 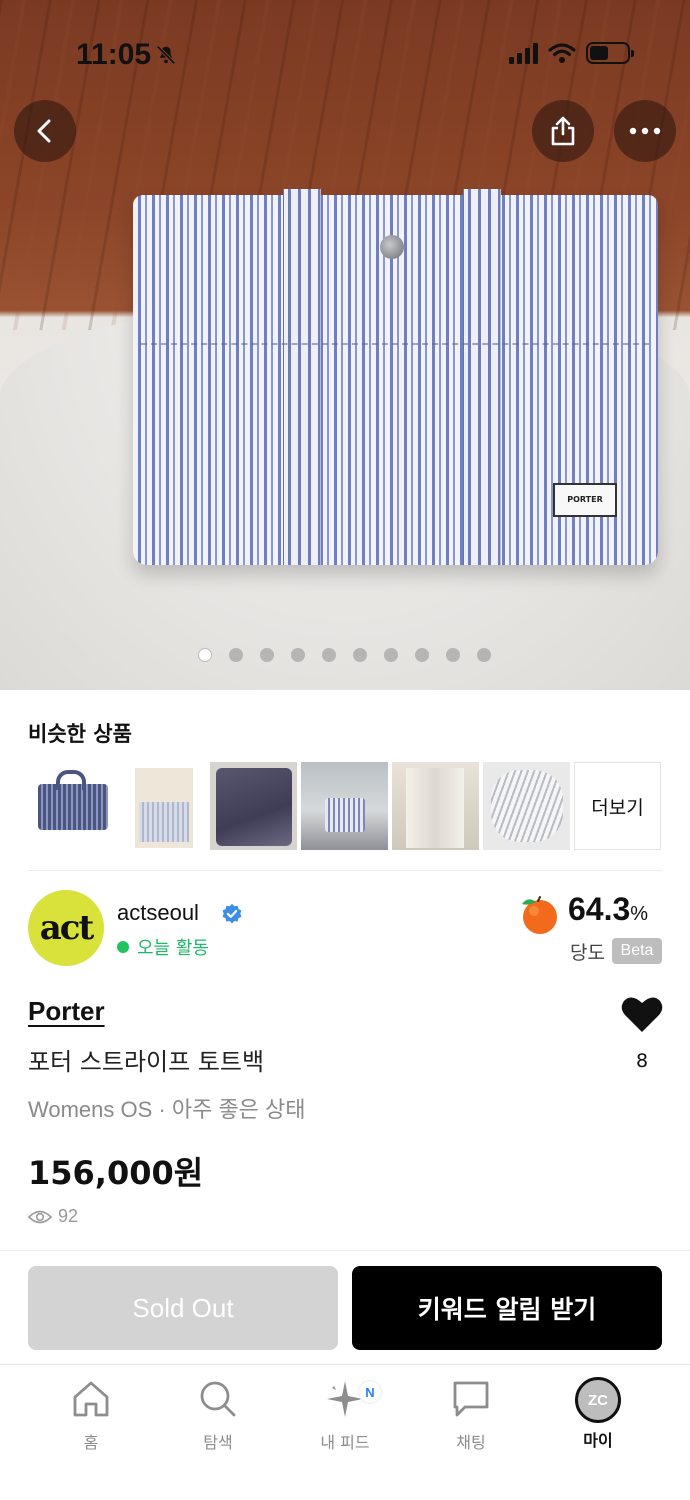 What do you see at coordinates (68, 1216) in the screenshot?
I see `view-count-value: 92` at bounding box center [68, 1216].